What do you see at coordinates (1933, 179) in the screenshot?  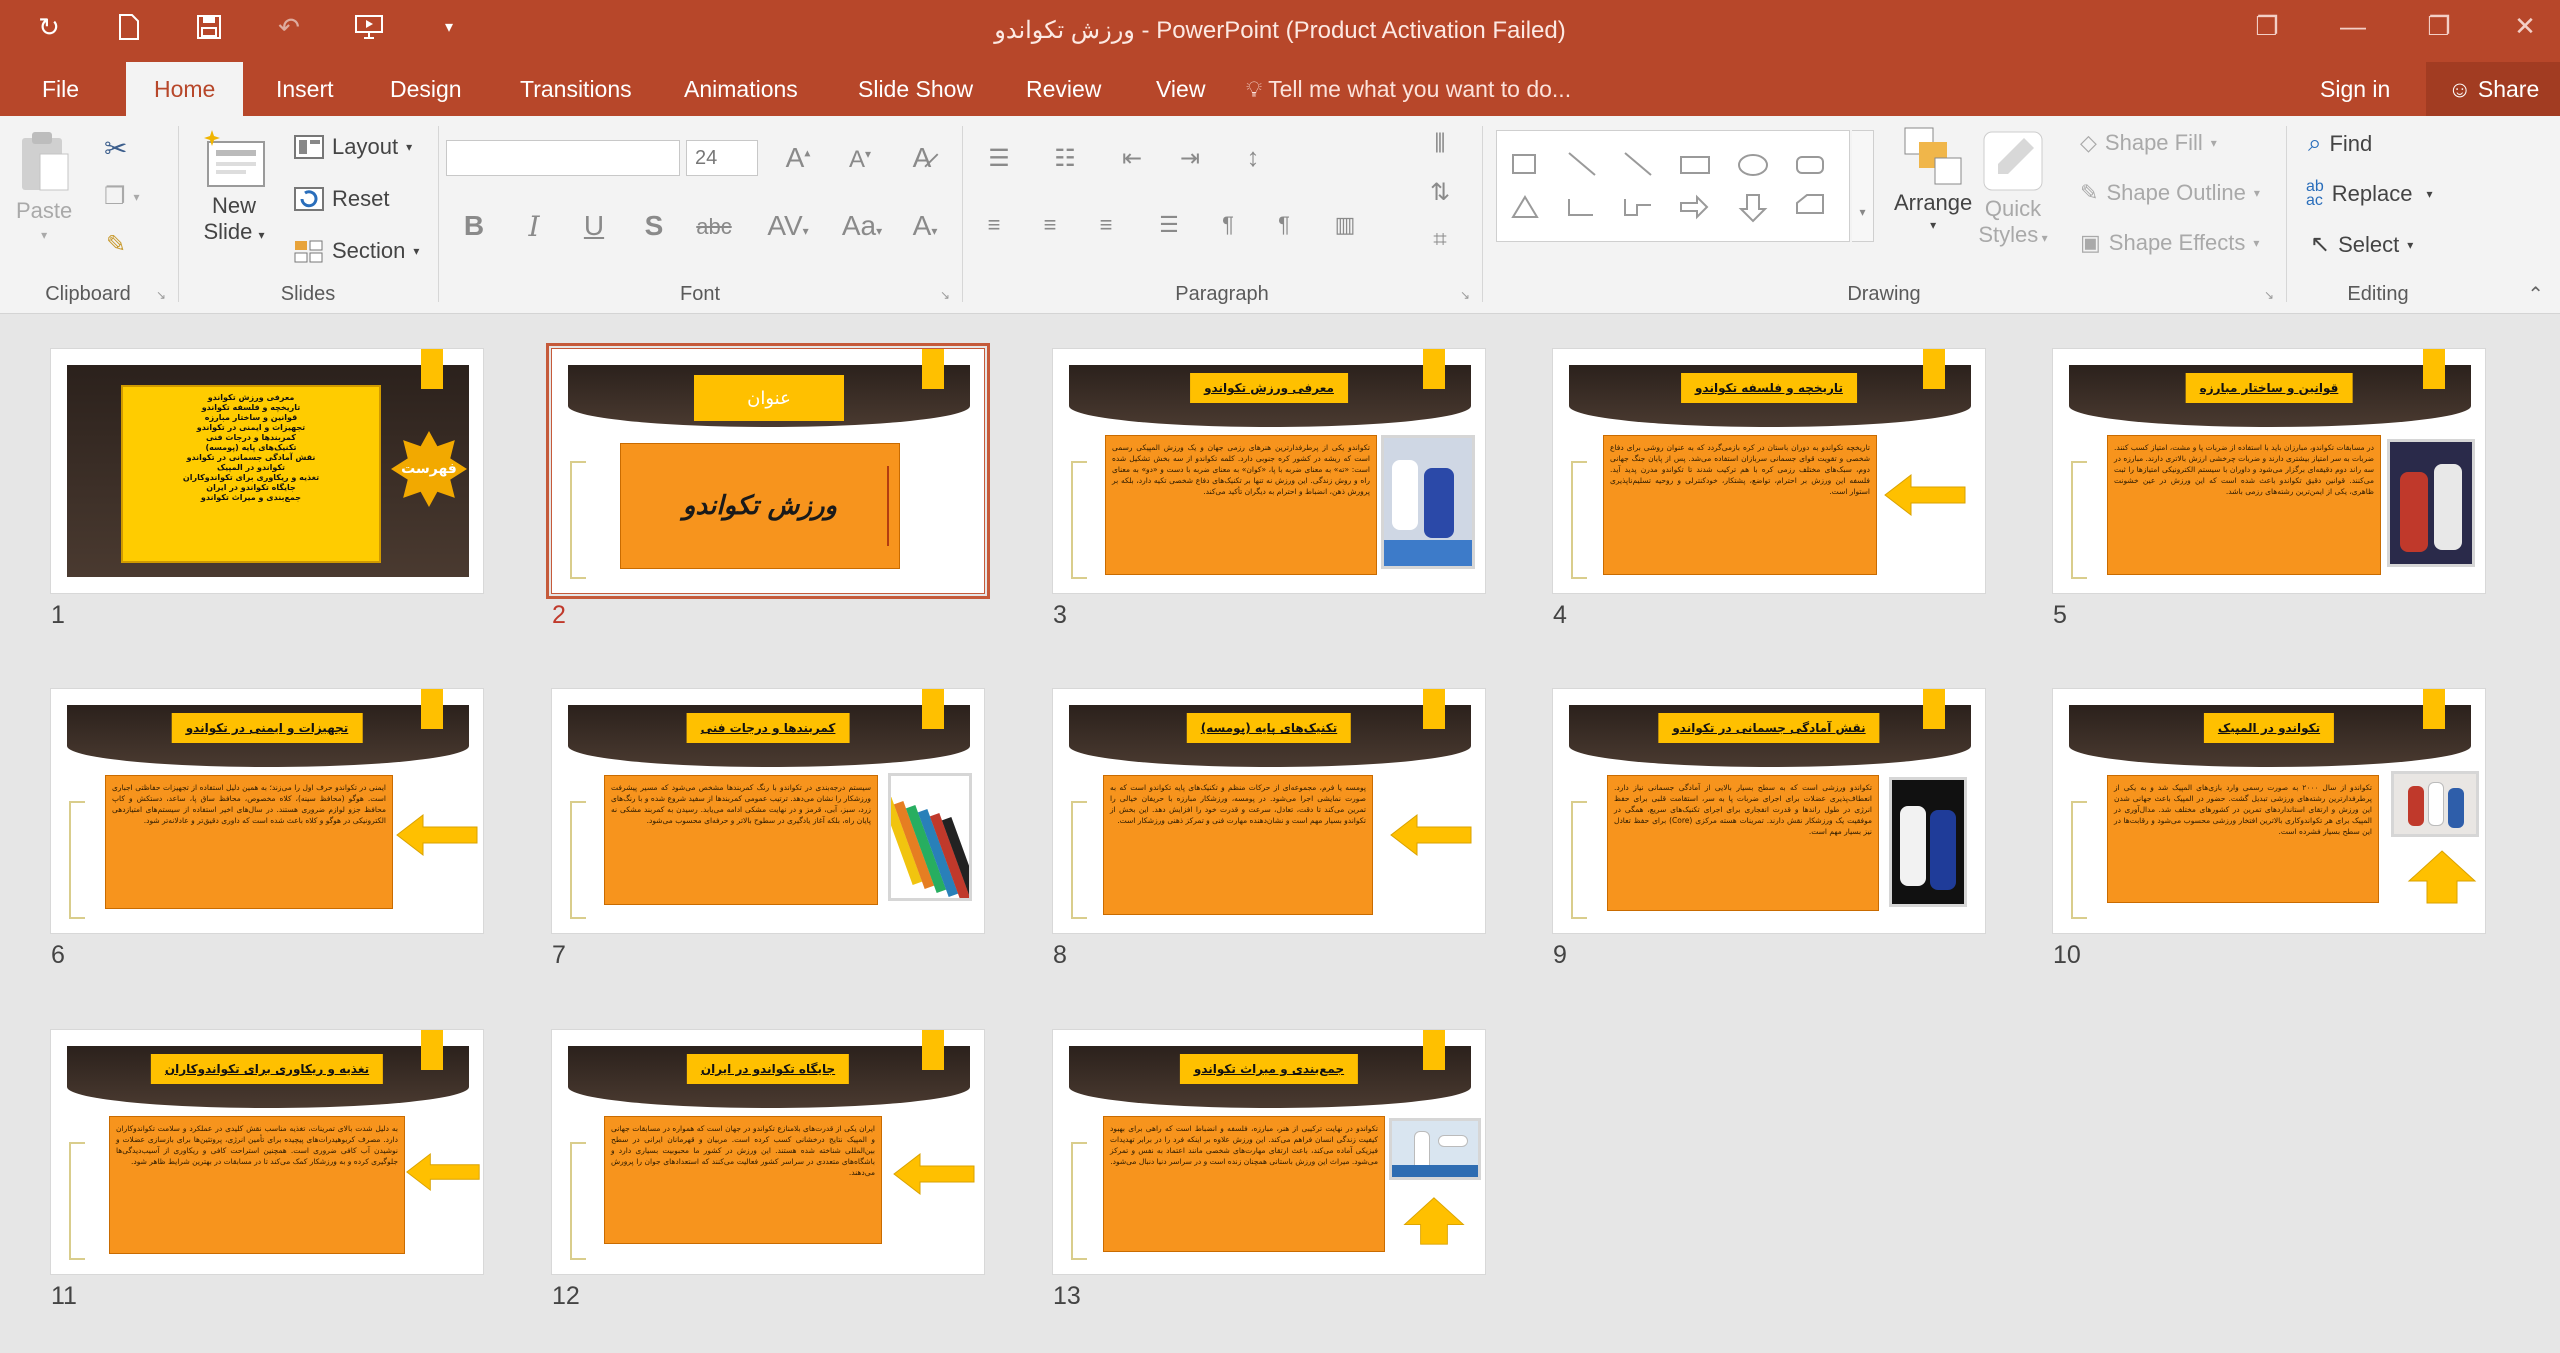 I see `arrange-button: Arrange ▾` at bounding box center [1933, 179].